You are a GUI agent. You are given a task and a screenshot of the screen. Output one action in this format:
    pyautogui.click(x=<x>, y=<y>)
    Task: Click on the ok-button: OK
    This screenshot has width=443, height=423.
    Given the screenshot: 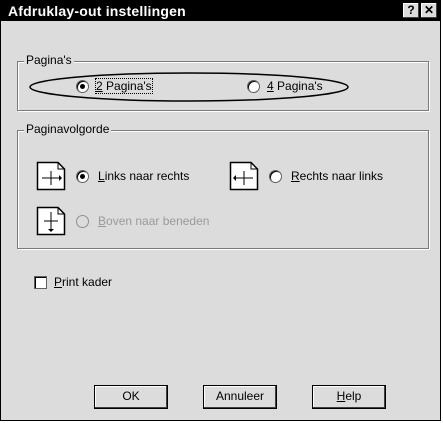 What is the action you would take?
    pyautogui.click(x=131, y=397)
    